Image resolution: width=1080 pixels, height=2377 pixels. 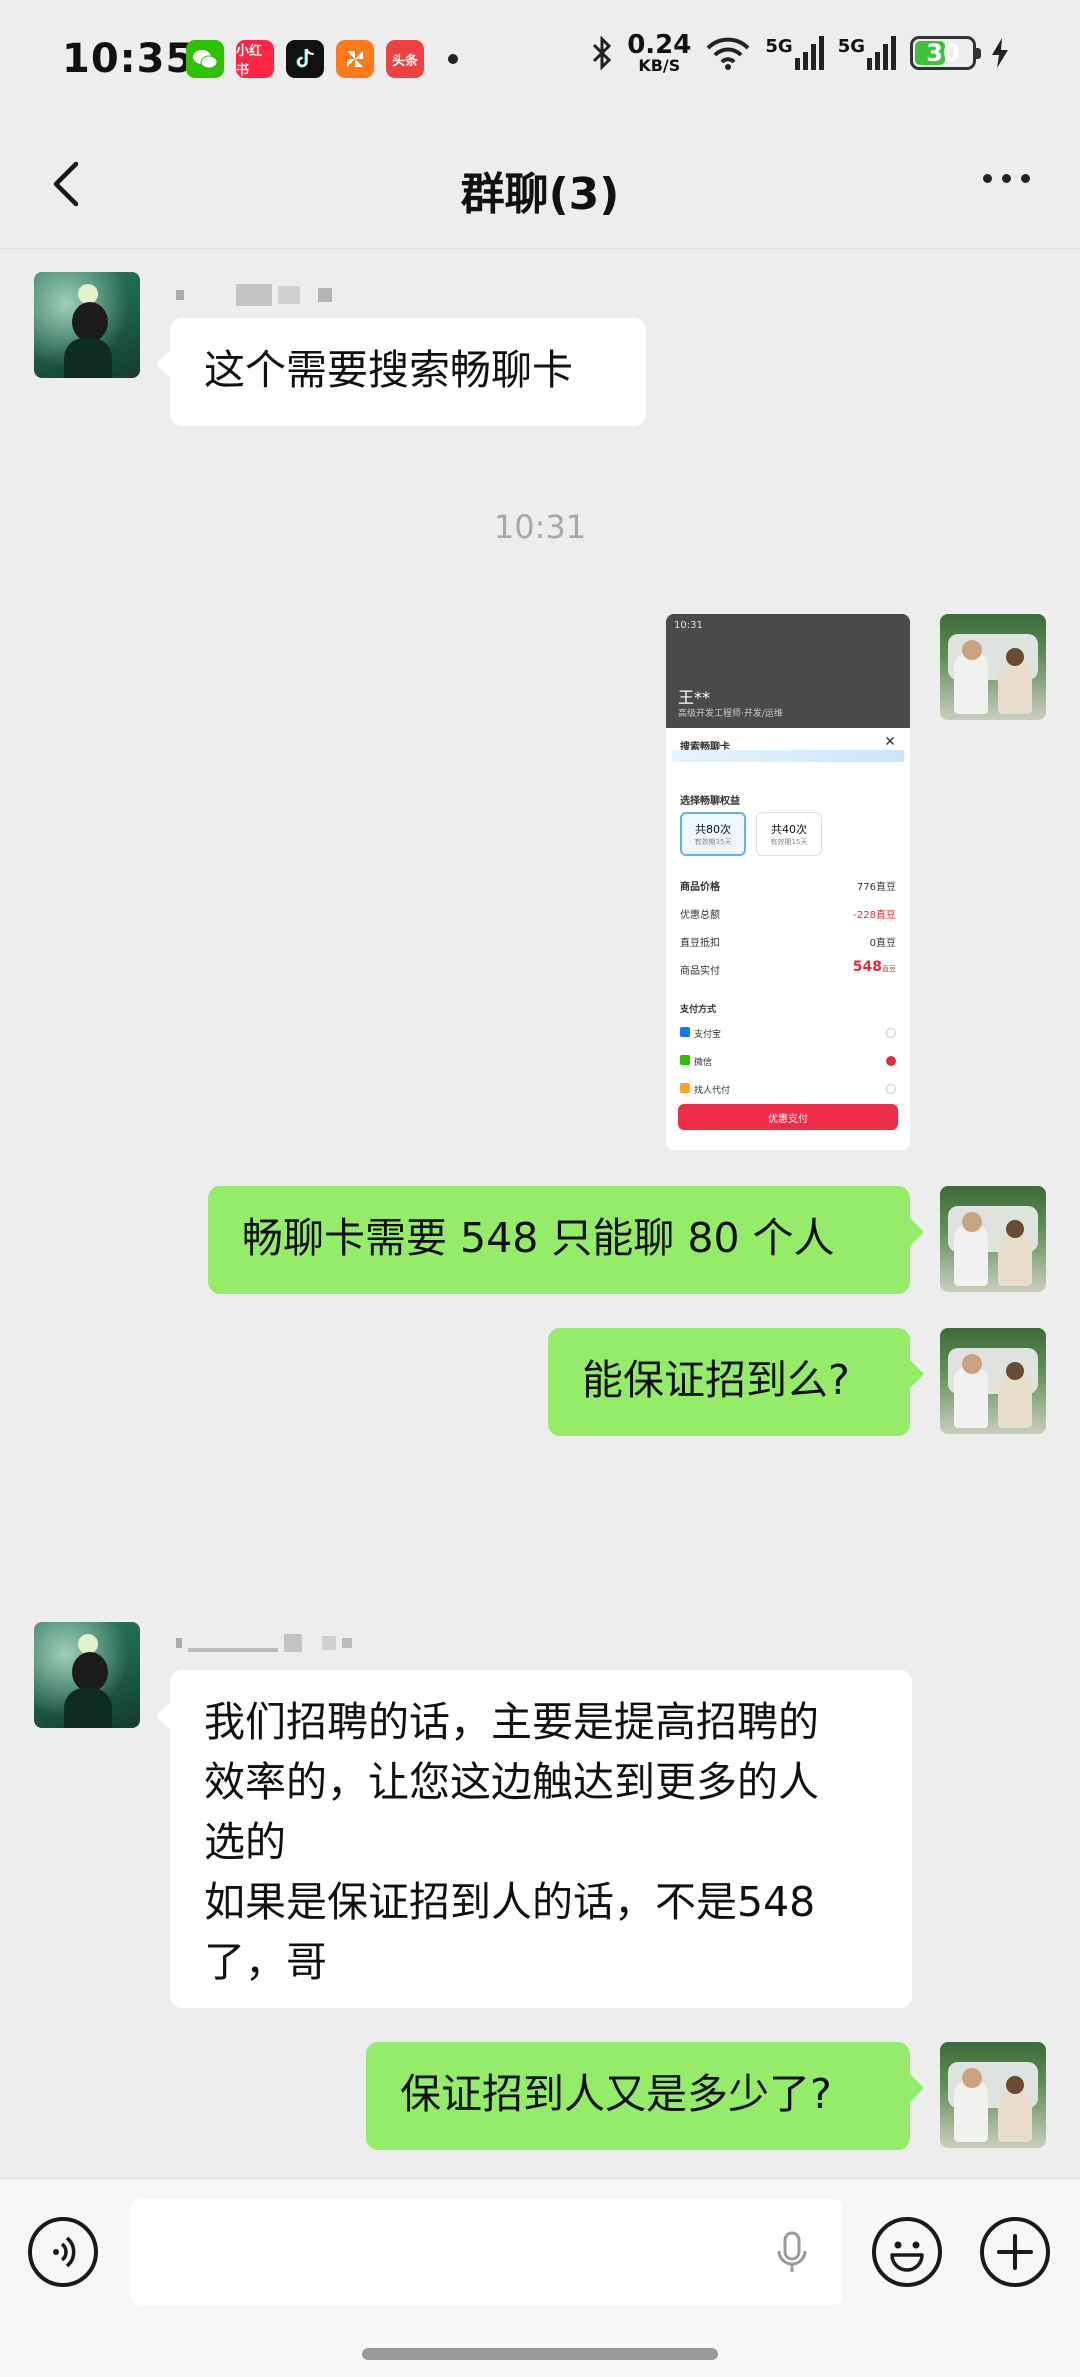 What do you see at coordinates (255, 59) in the screenshot?
I see `xiaohongshu-icon: 小红书` at bounding box center [255, 59].